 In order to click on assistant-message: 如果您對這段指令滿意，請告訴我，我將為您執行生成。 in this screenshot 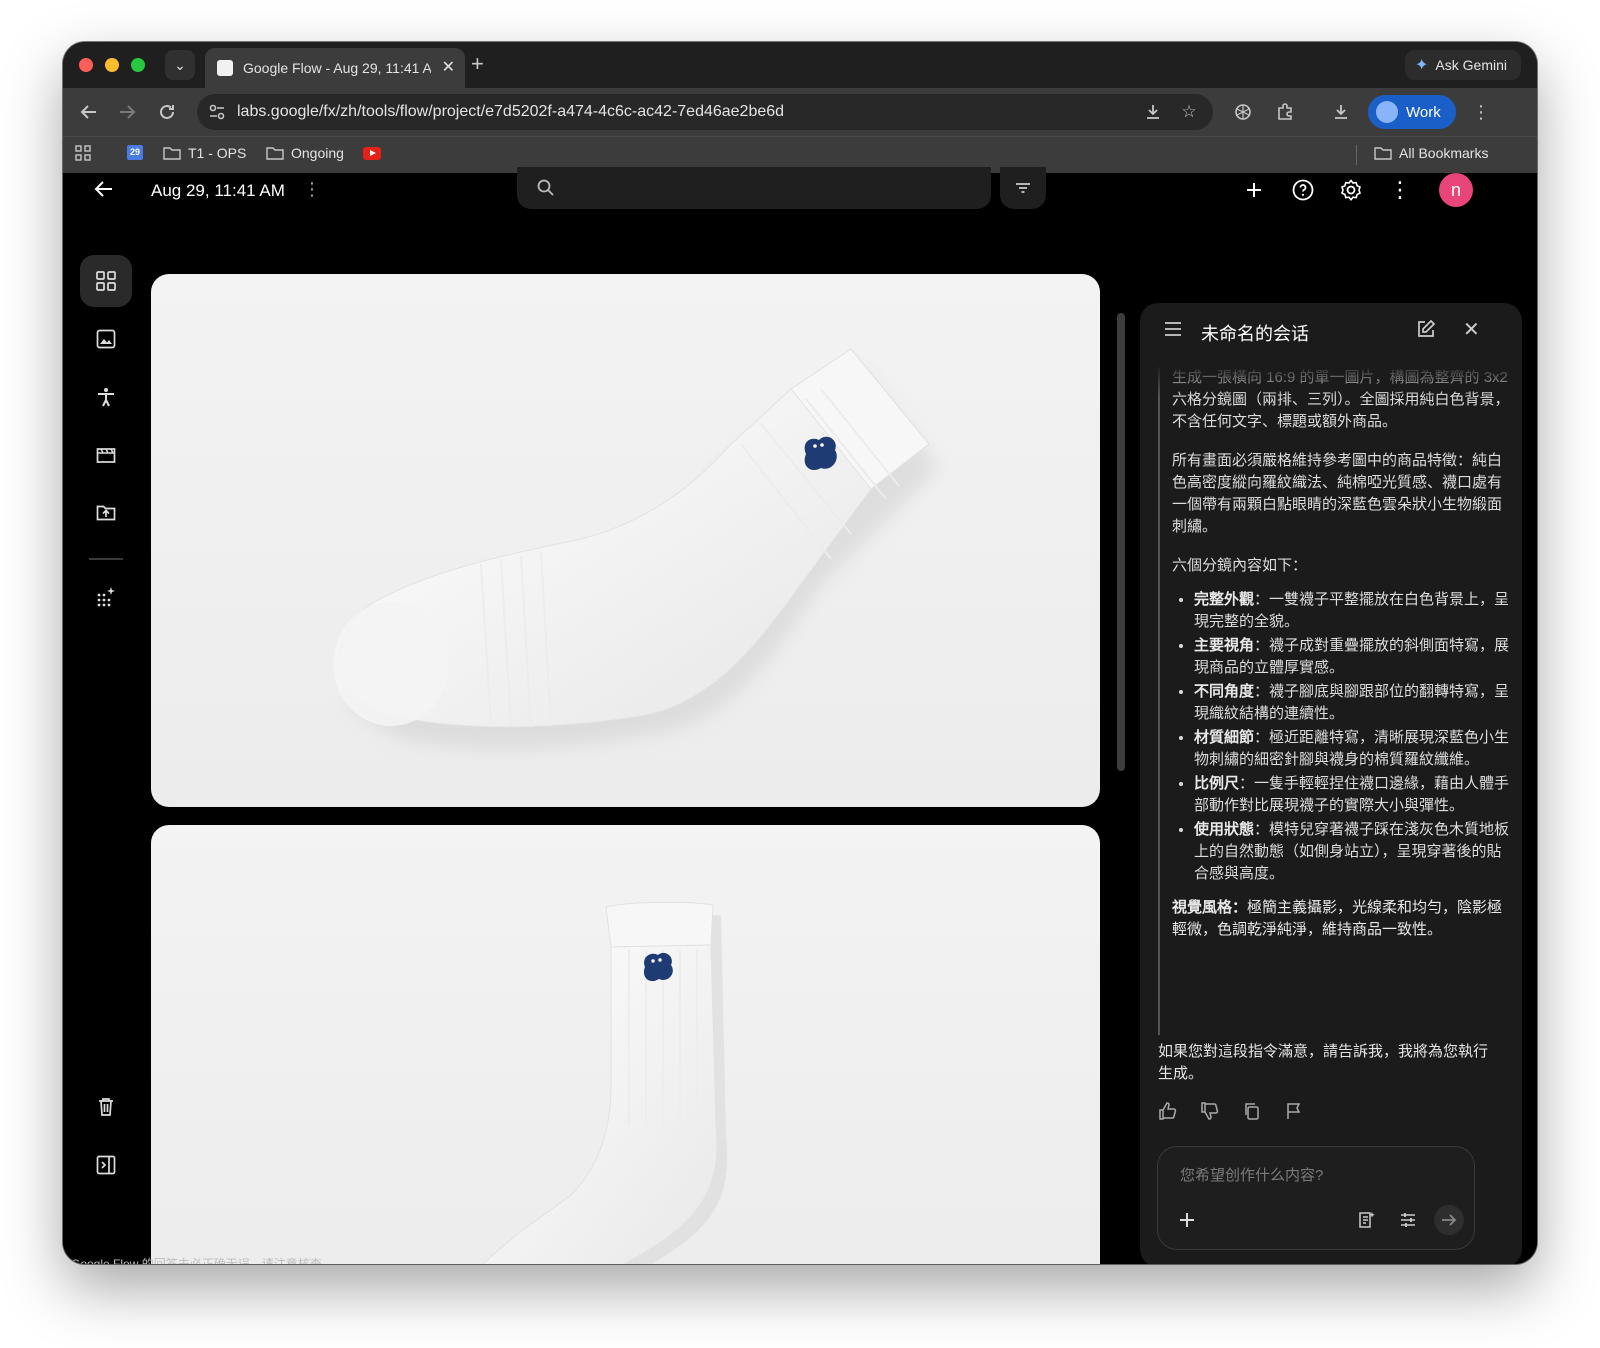, I will do `click(1323, 1062)`.